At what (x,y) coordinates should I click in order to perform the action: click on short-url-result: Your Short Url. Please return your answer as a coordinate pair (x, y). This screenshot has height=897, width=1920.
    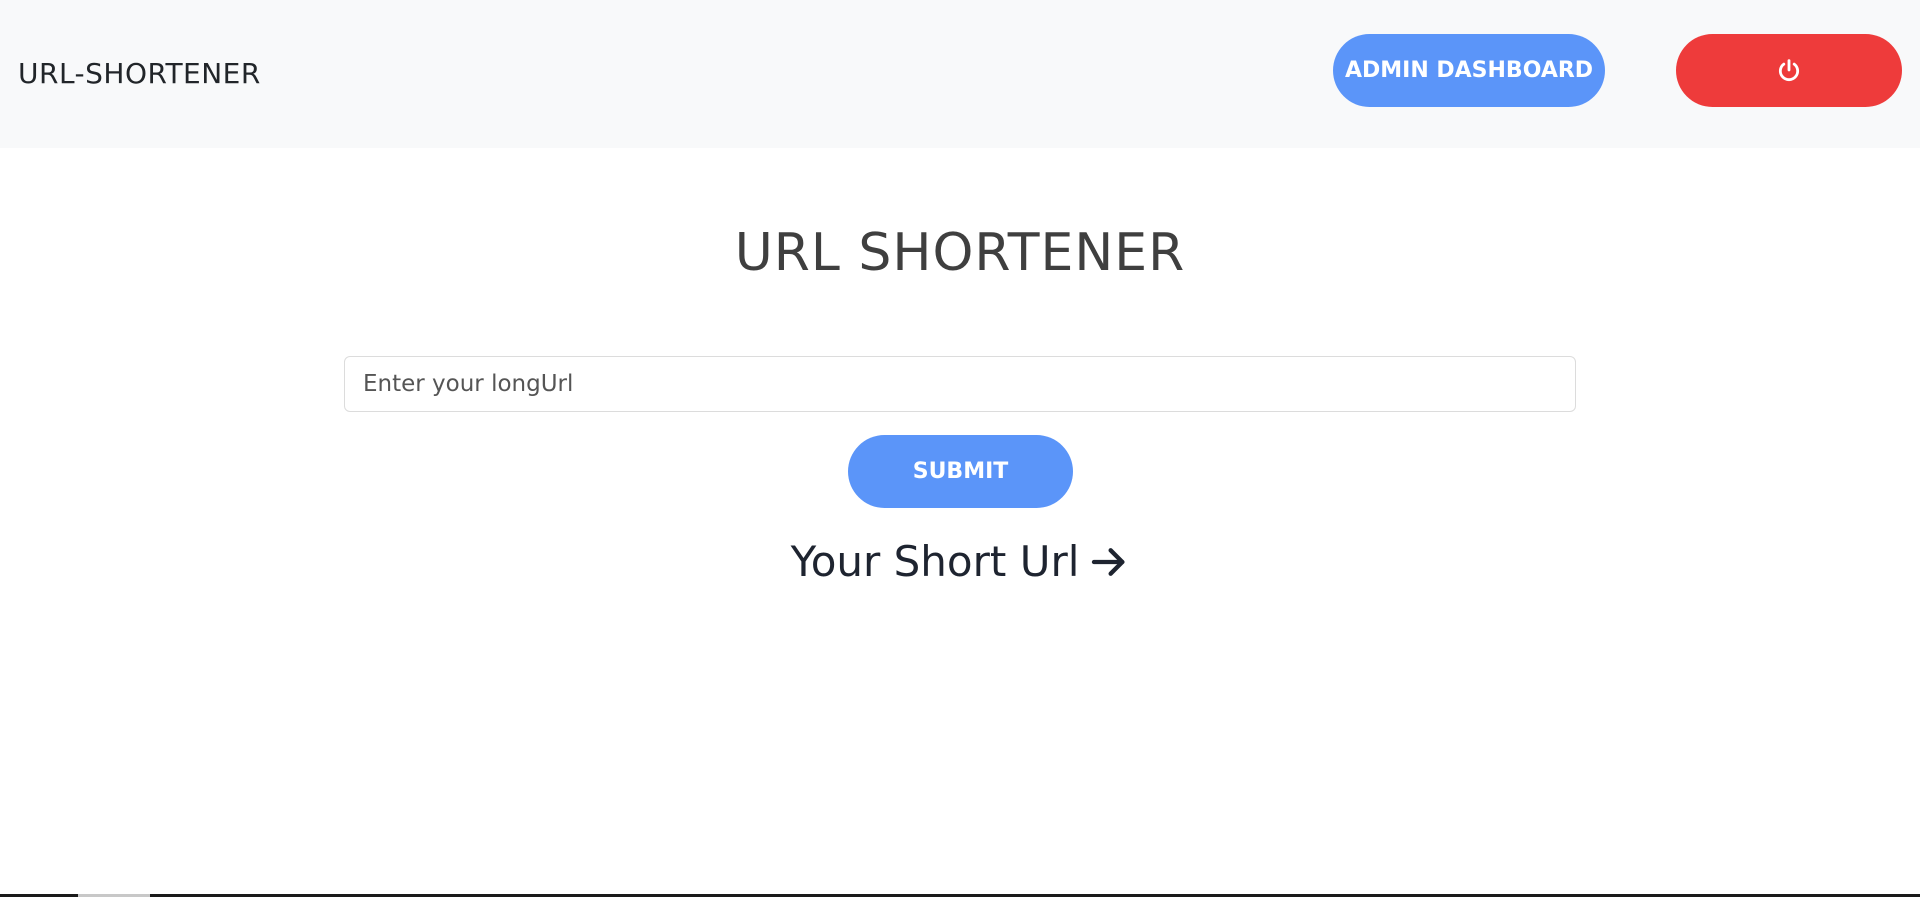
    Looking at the image, I should click on (960, 562).